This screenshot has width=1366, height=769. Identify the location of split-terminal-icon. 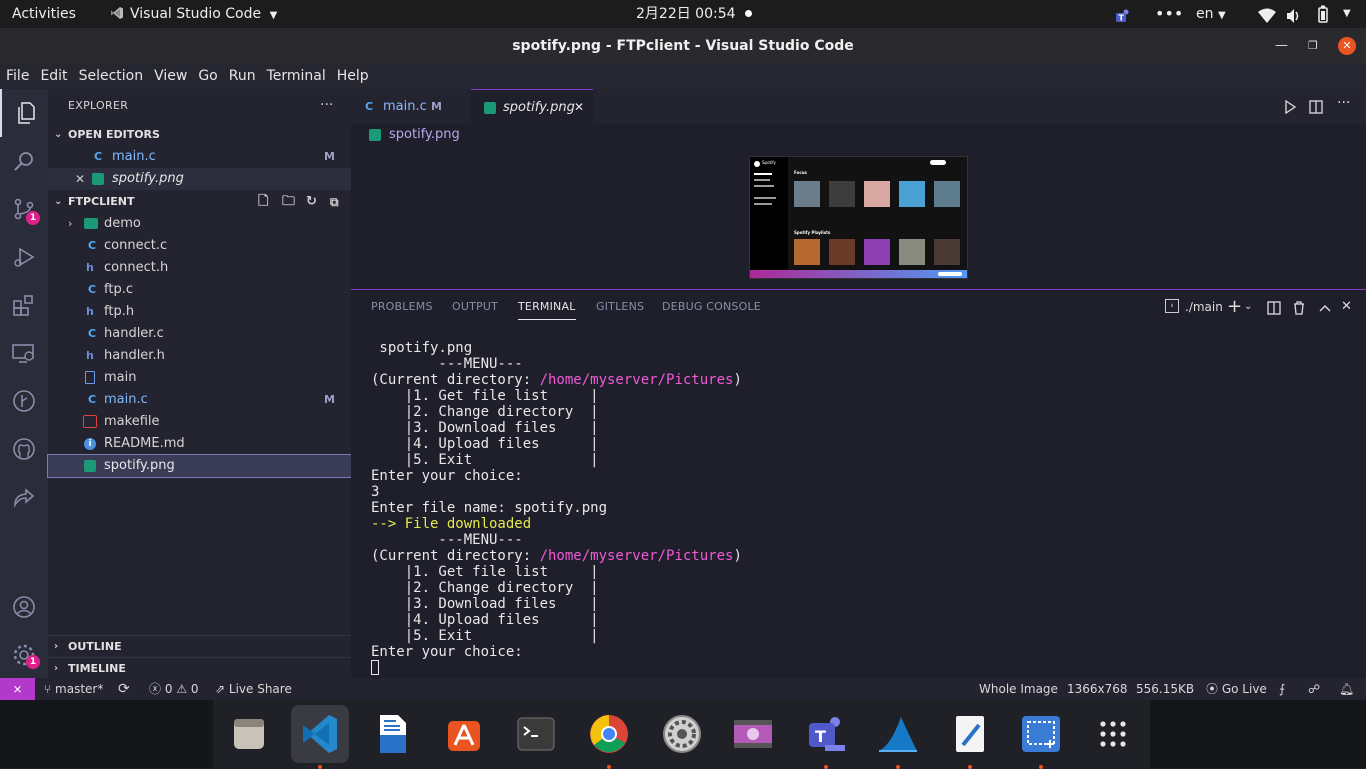
(1274, 309).